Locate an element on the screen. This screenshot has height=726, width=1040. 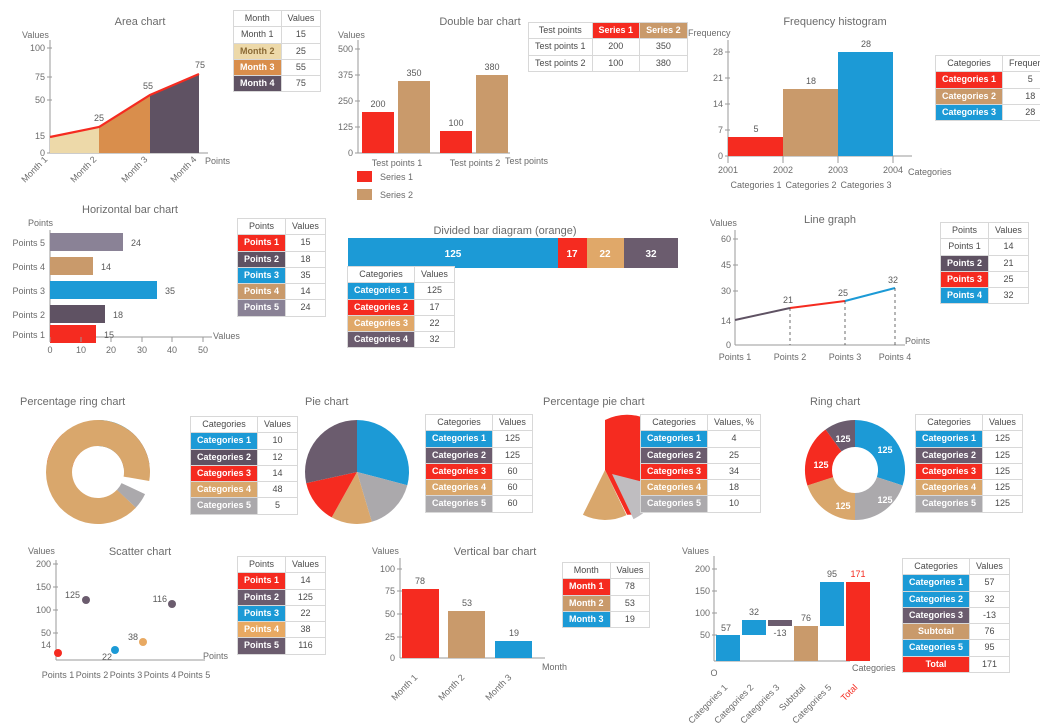
vertical-bar-chart-title: Vertical bar chart is located at coordinates (495, 552).